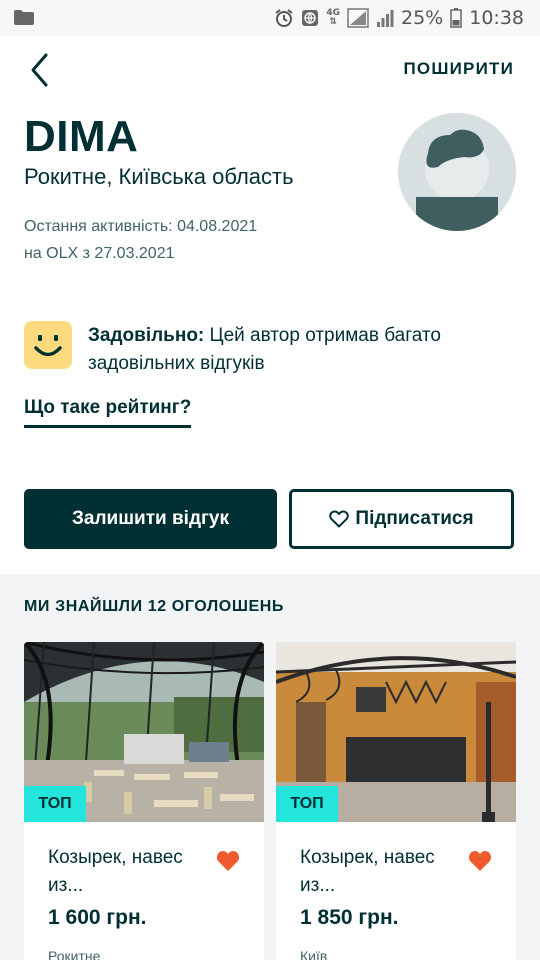 The height and width of the screenshot is (960, 540). What do you see at coordinates (358, 18) in the screenshot?
I see `signal-icon` at bounding box center [358, 18].